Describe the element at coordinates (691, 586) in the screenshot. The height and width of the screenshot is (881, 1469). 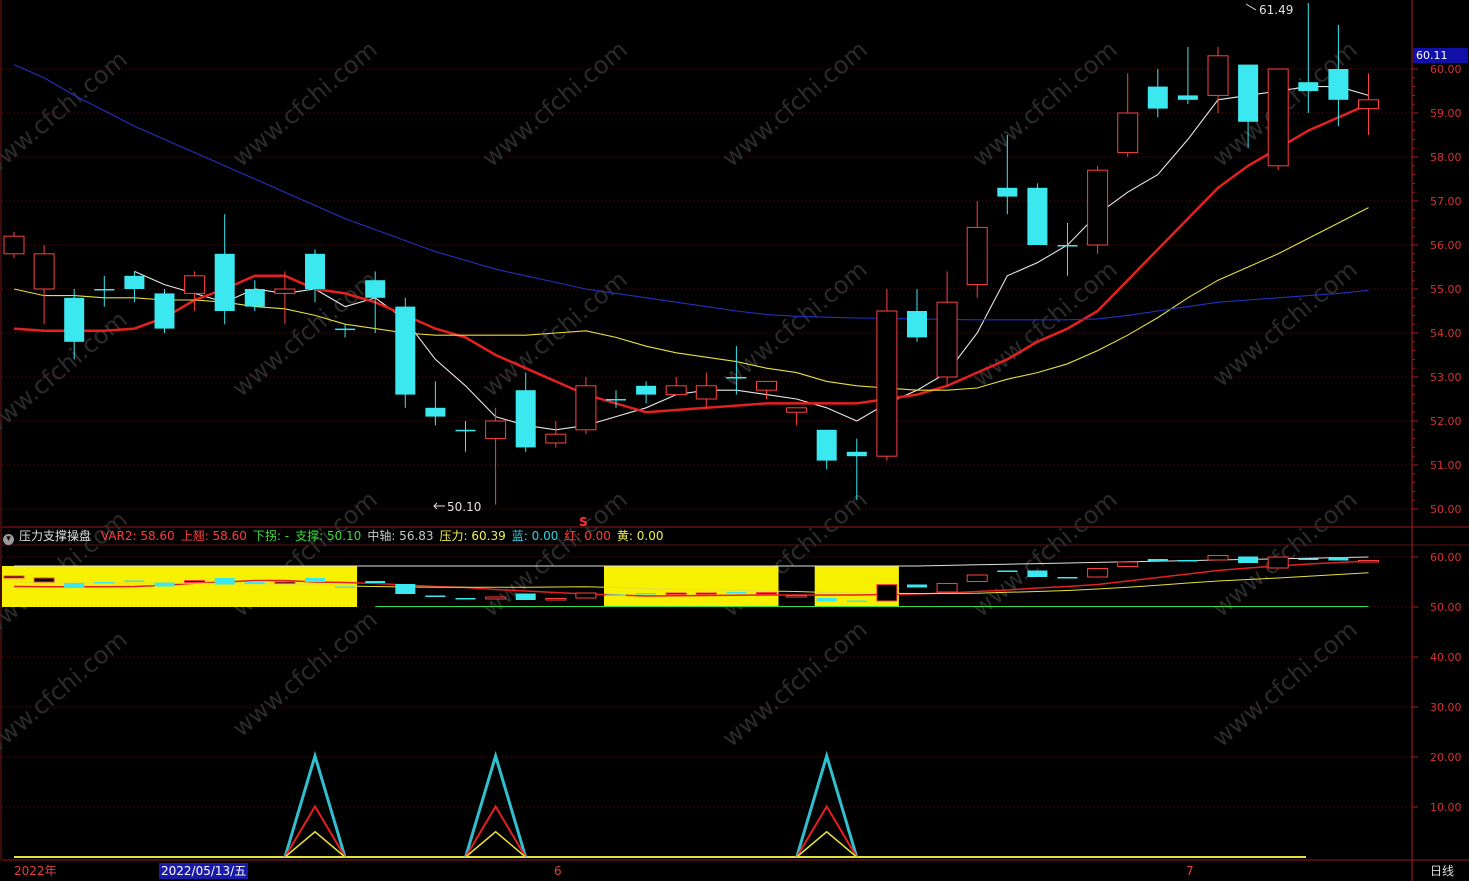
I see `support-zone` at that location.